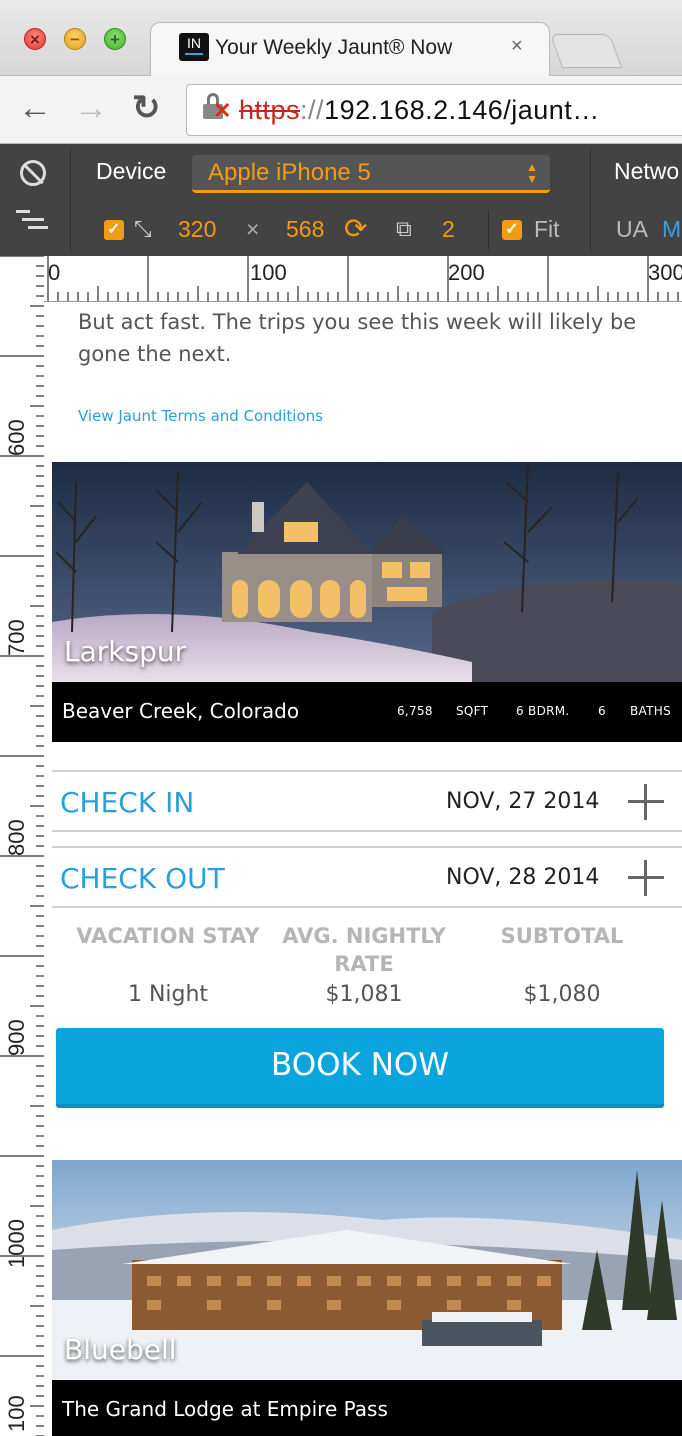 The height and width of the screenshot is (1436, 682). Describe the element at coordinates (48, 869) in the screenshot. I see `ruler-gutter` at that location.